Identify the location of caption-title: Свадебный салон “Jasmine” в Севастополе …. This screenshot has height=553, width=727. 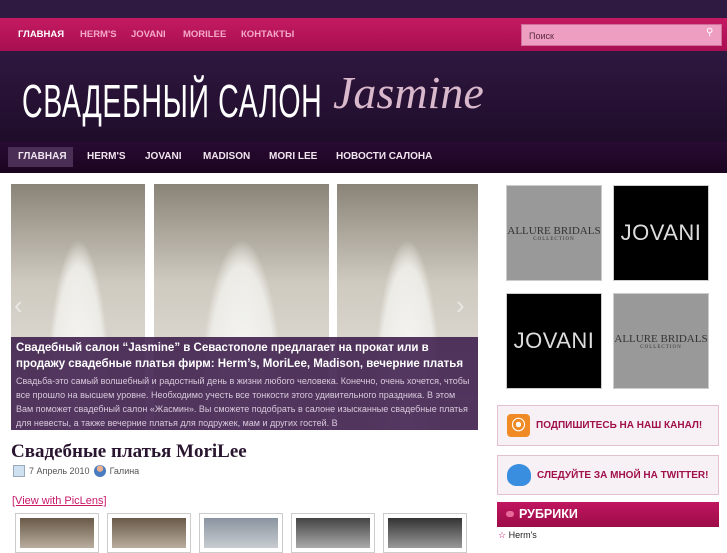
(244, 356).